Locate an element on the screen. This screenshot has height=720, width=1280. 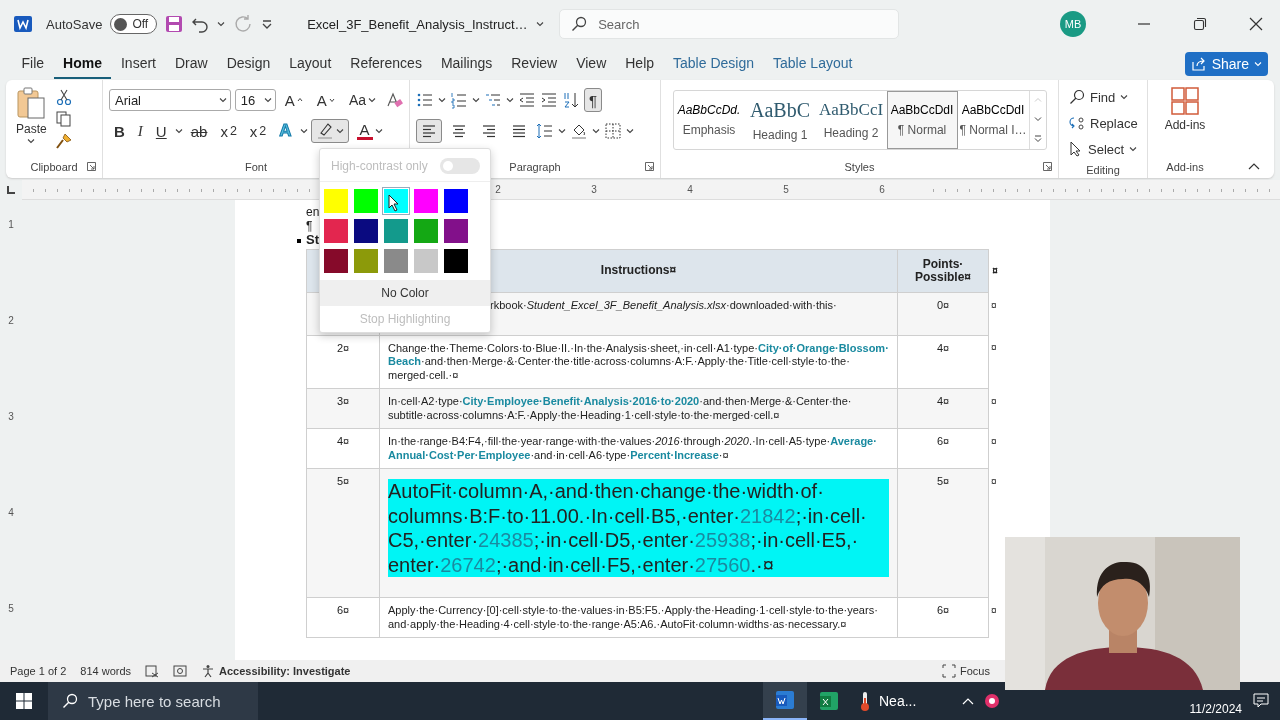
menu-tab: Design is located at coordinates (248, 64).